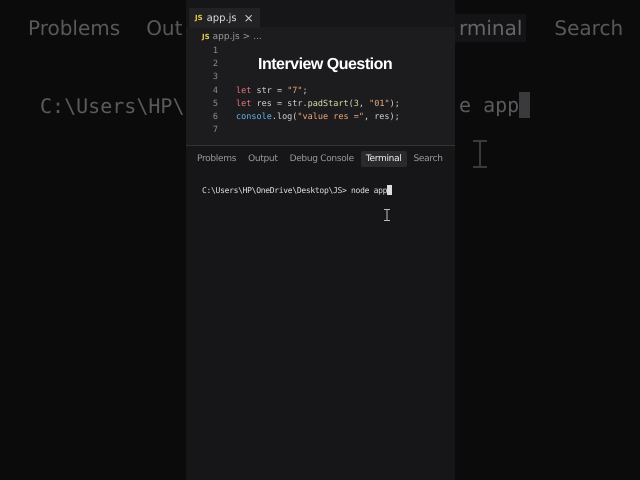  I want to click on line-number: 5, so click(215, 103).